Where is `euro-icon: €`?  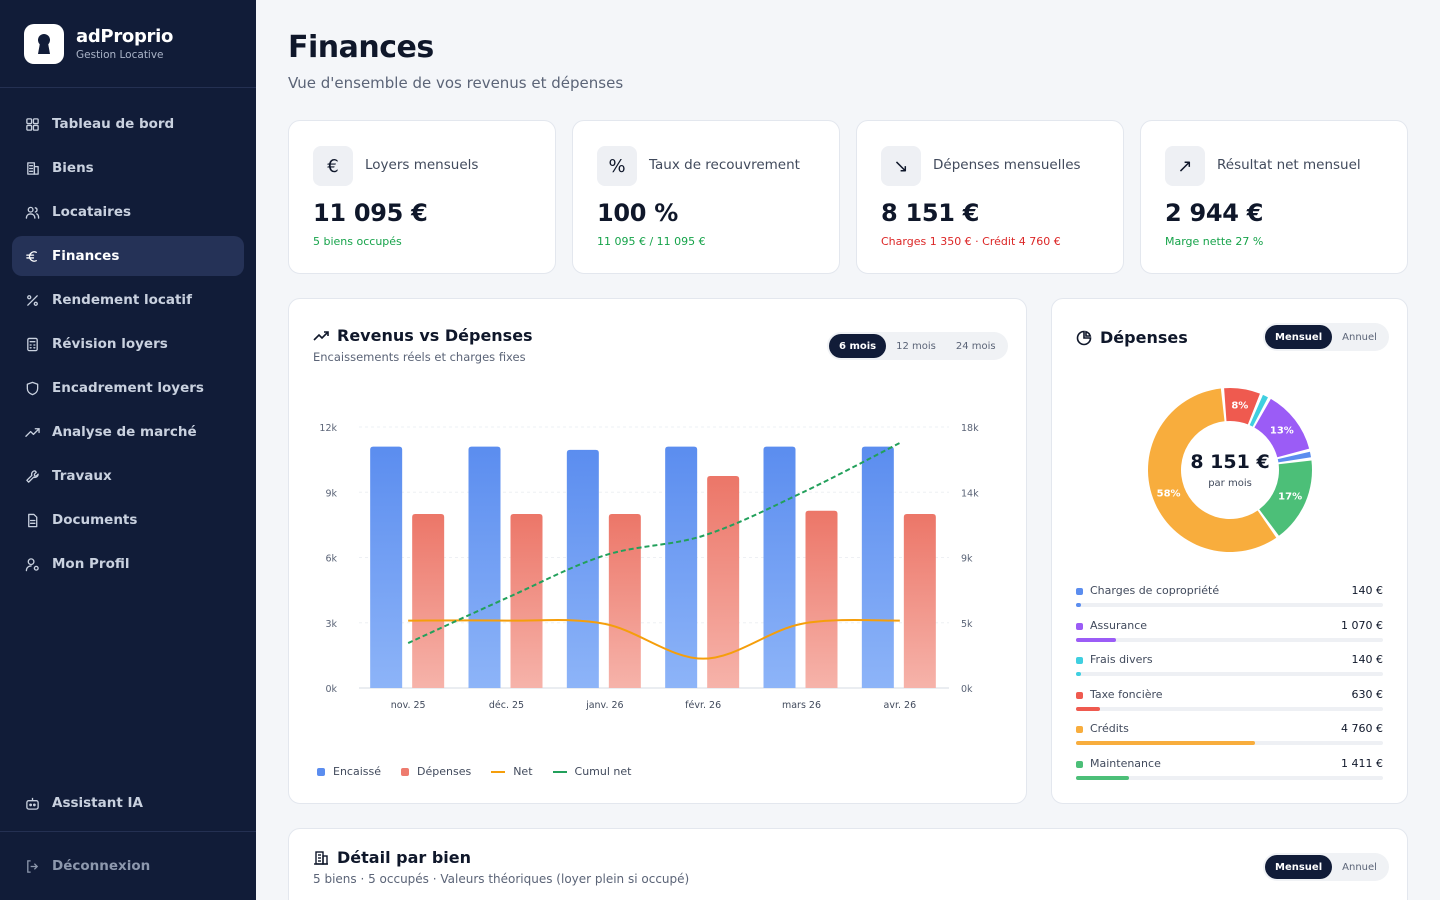
euro-icon: € is located at coordinates (333, 166).